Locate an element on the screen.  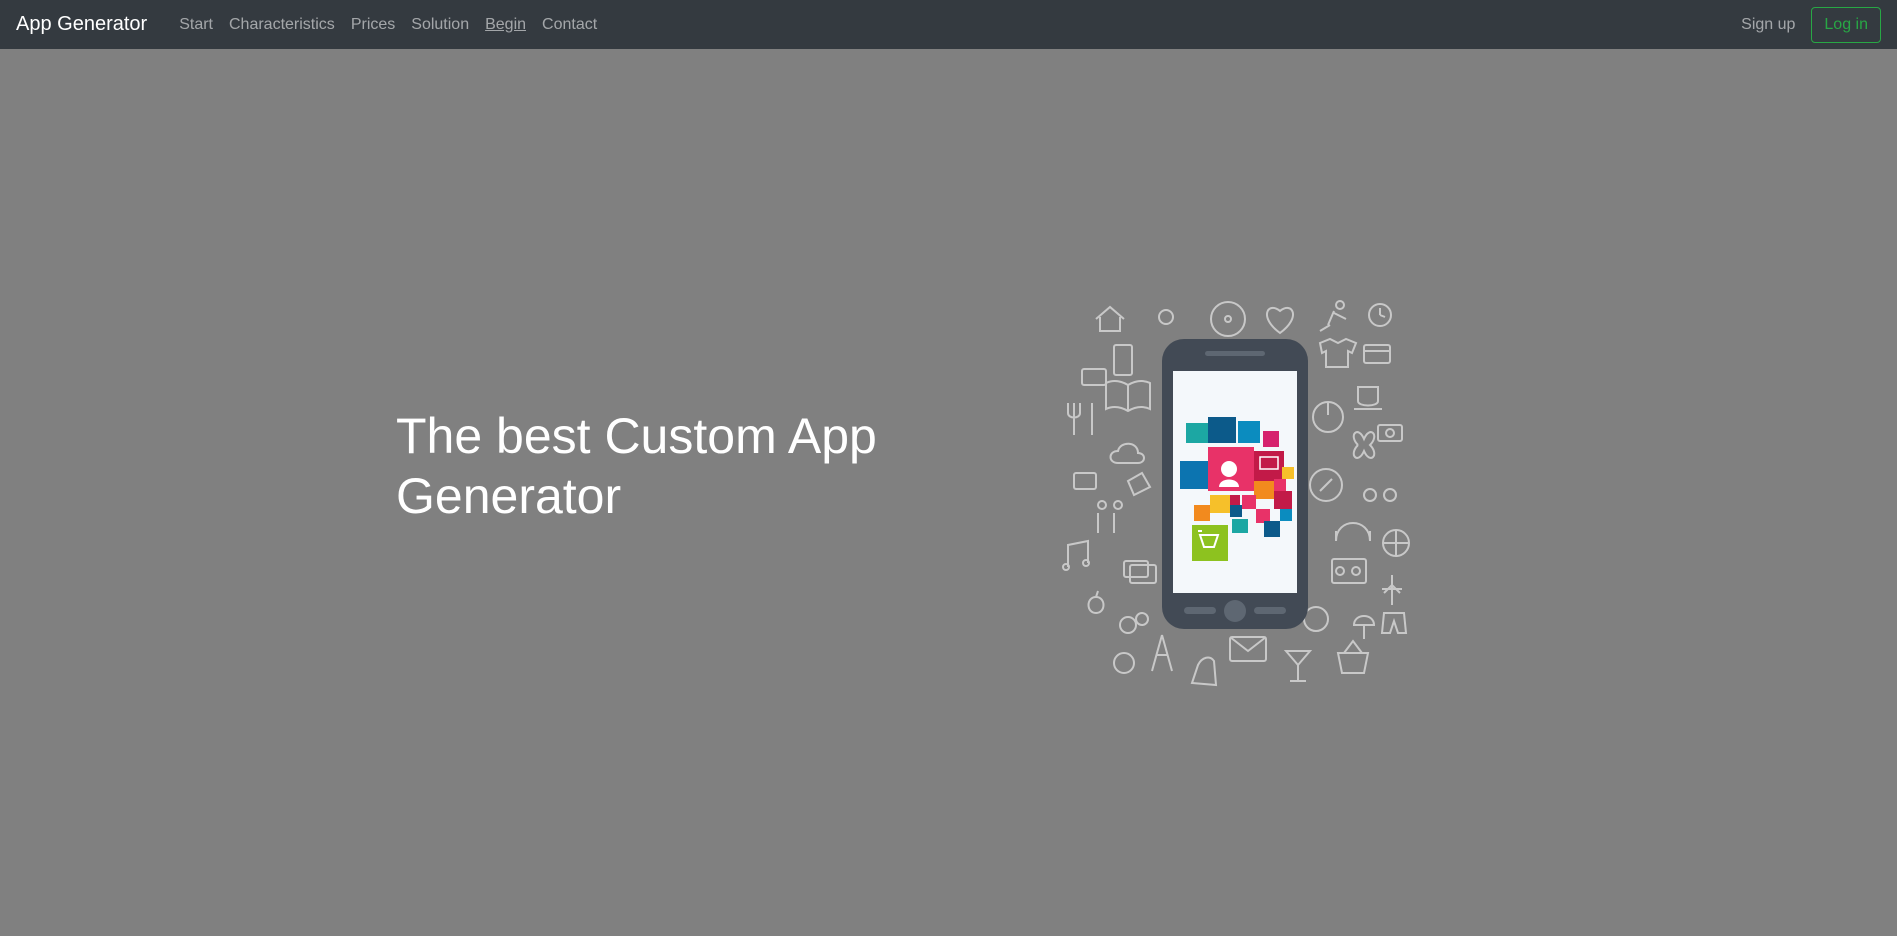
nav-link-solution: Solution is located at coordinates (440, 25).